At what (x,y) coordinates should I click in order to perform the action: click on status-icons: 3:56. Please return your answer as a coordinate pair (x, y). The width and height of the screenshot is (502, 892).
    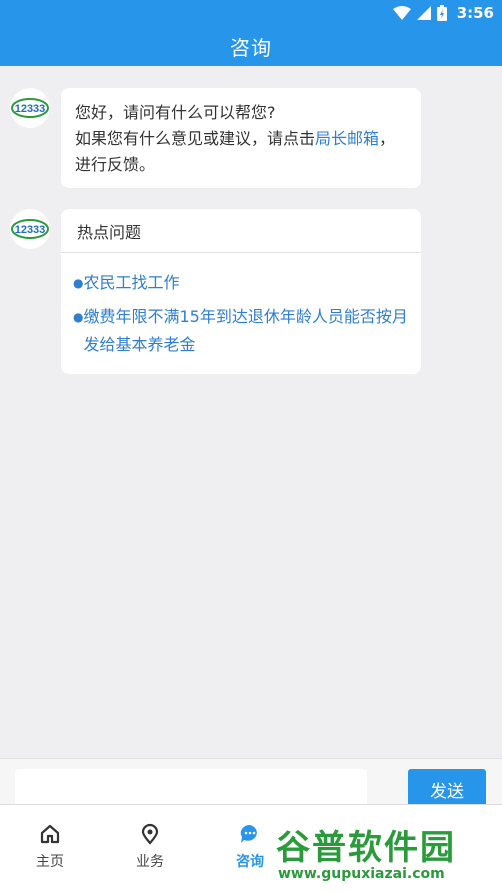
    Looking at the image, I should click on (443, 13).